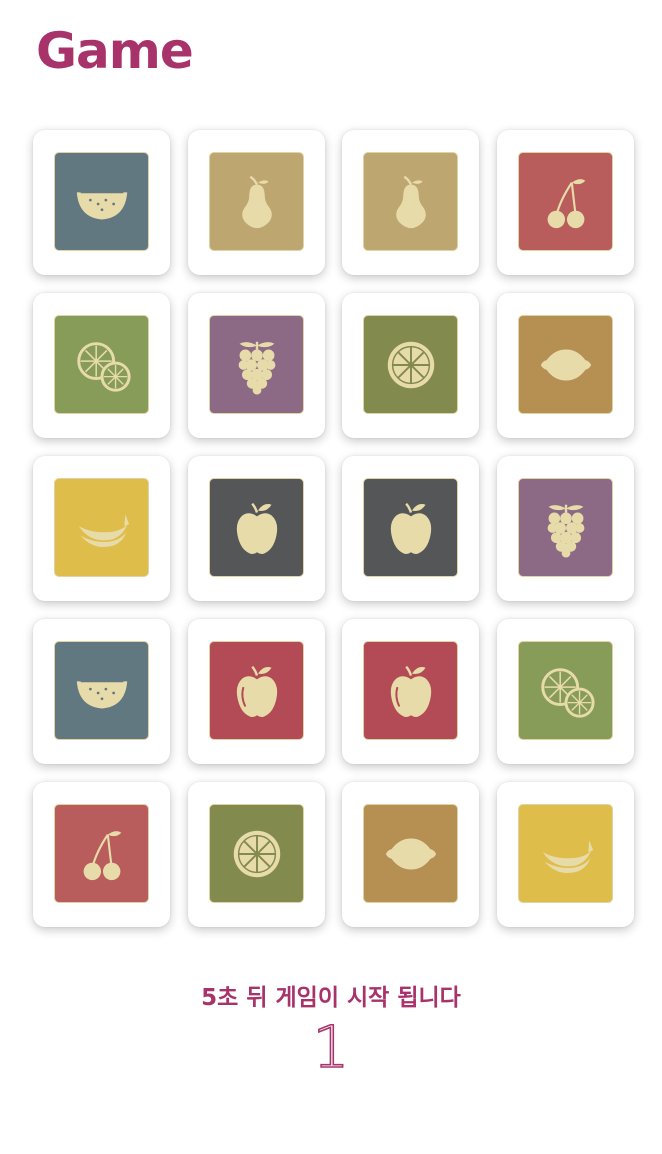 This screenshot has height=1154, width=662. I want to click on countdown-number: 1, so click(331, 1047).